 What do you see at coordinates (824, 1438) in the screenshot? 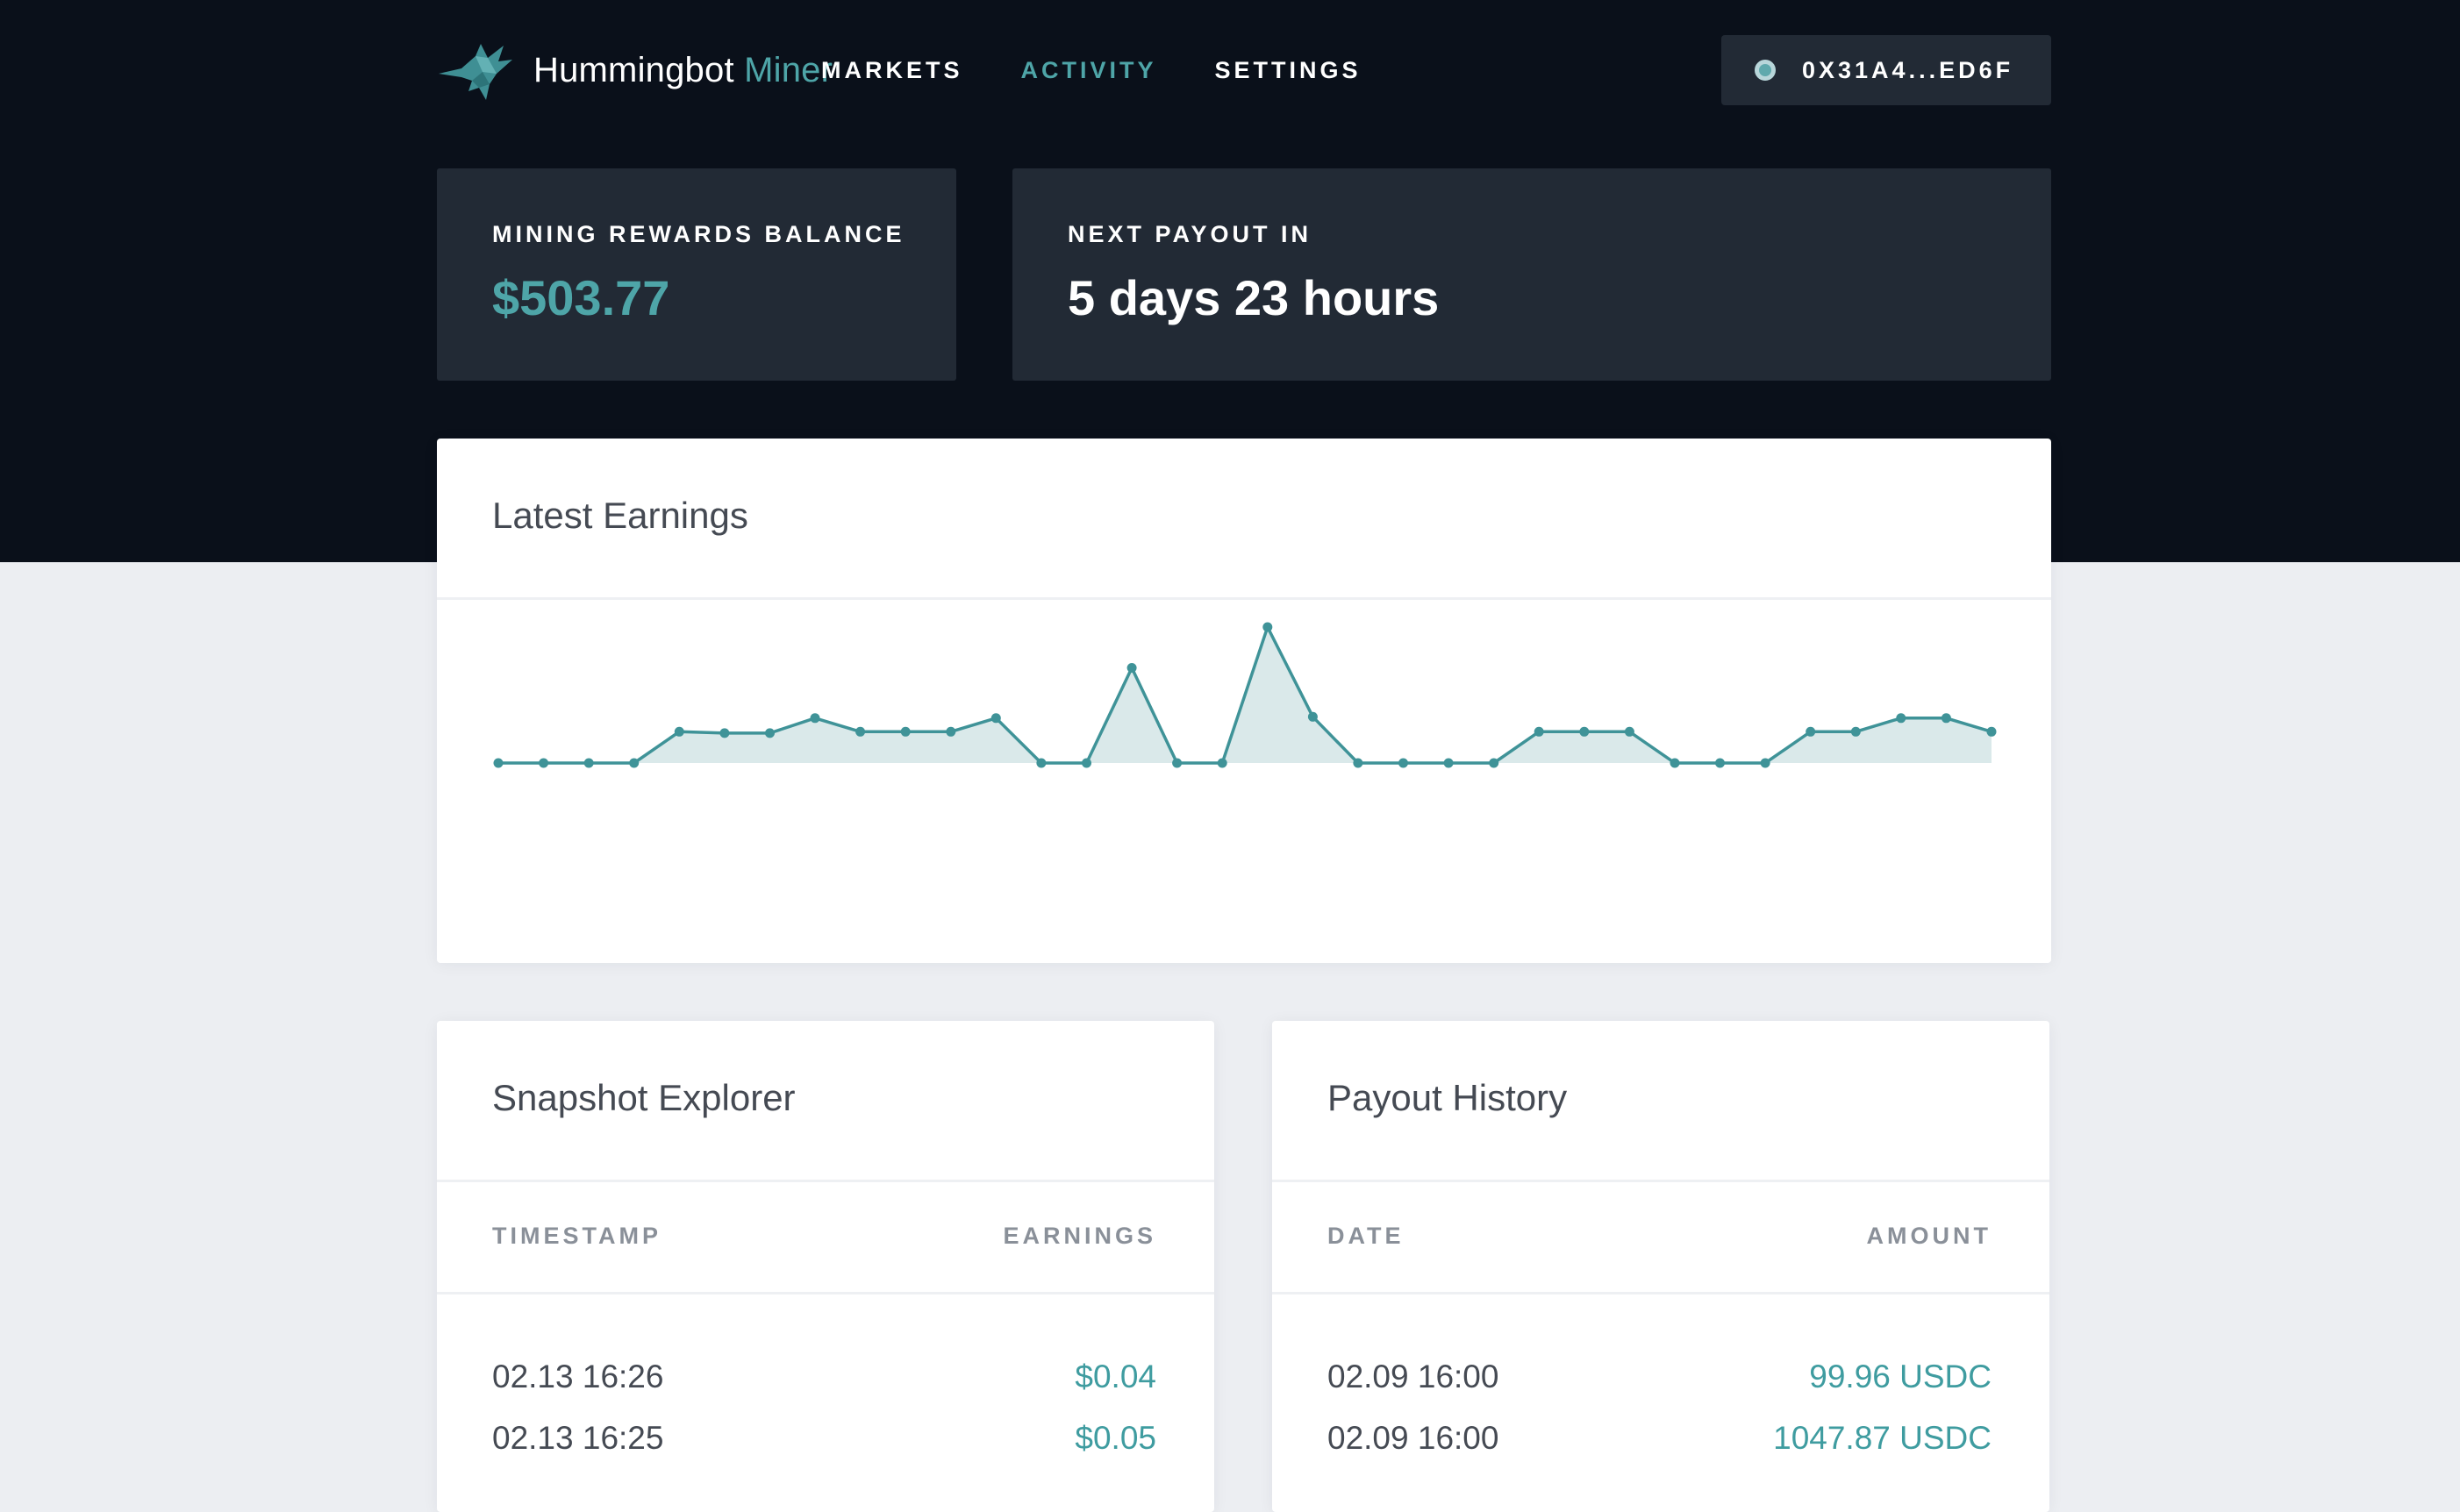
I see `table-row: 02.13 16:25 $0.05` at bounding box center [824, 1438].